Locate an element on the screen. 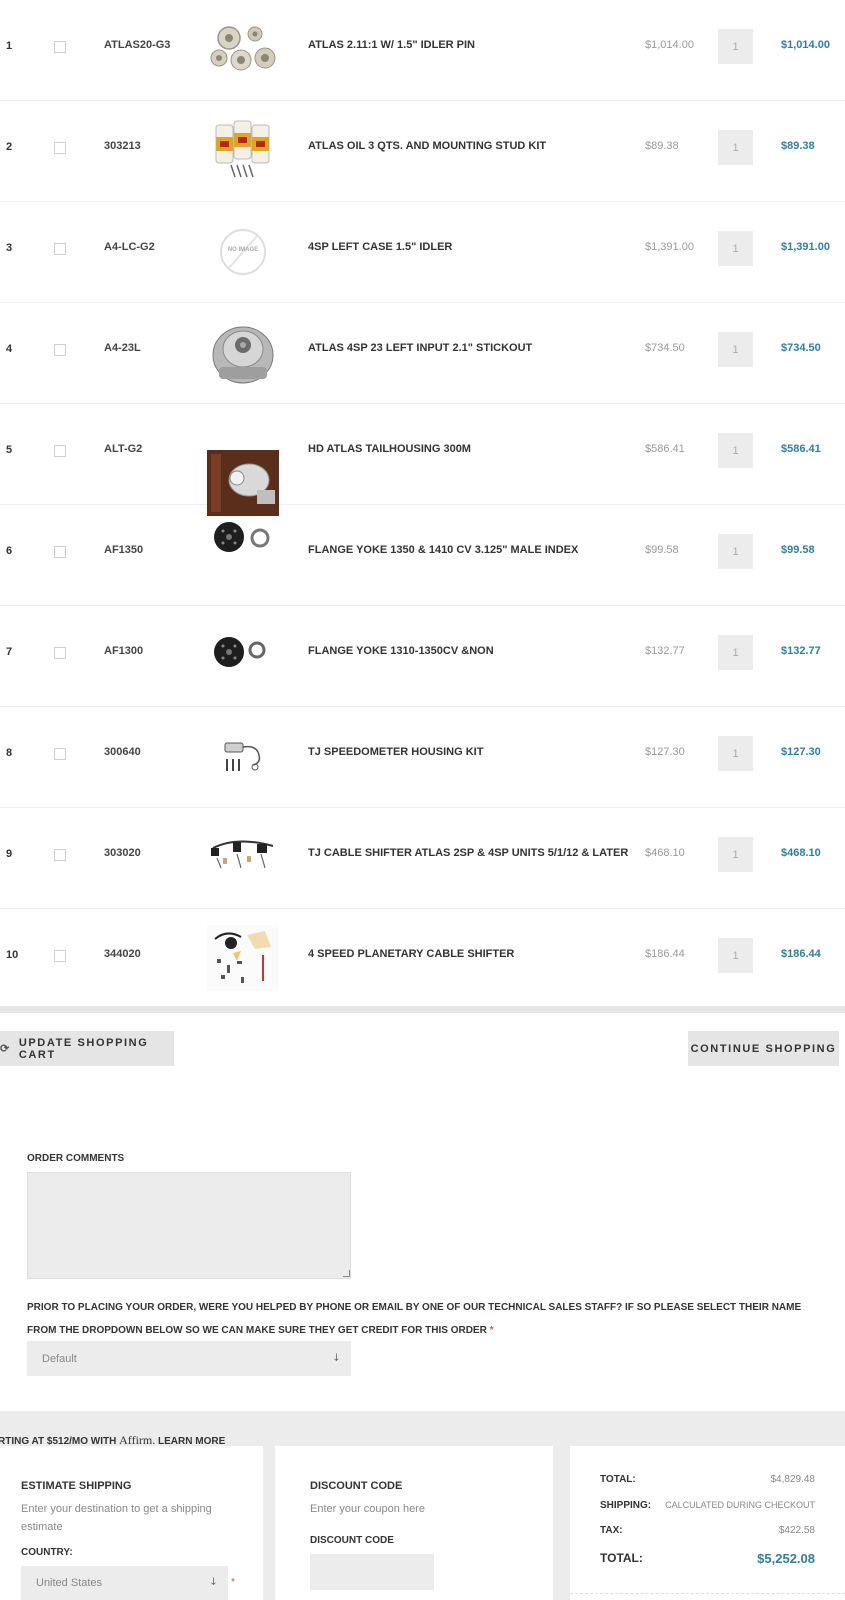 The image size is (845, 1600). oil-bottles-icon is located at coordinates (243, 150).